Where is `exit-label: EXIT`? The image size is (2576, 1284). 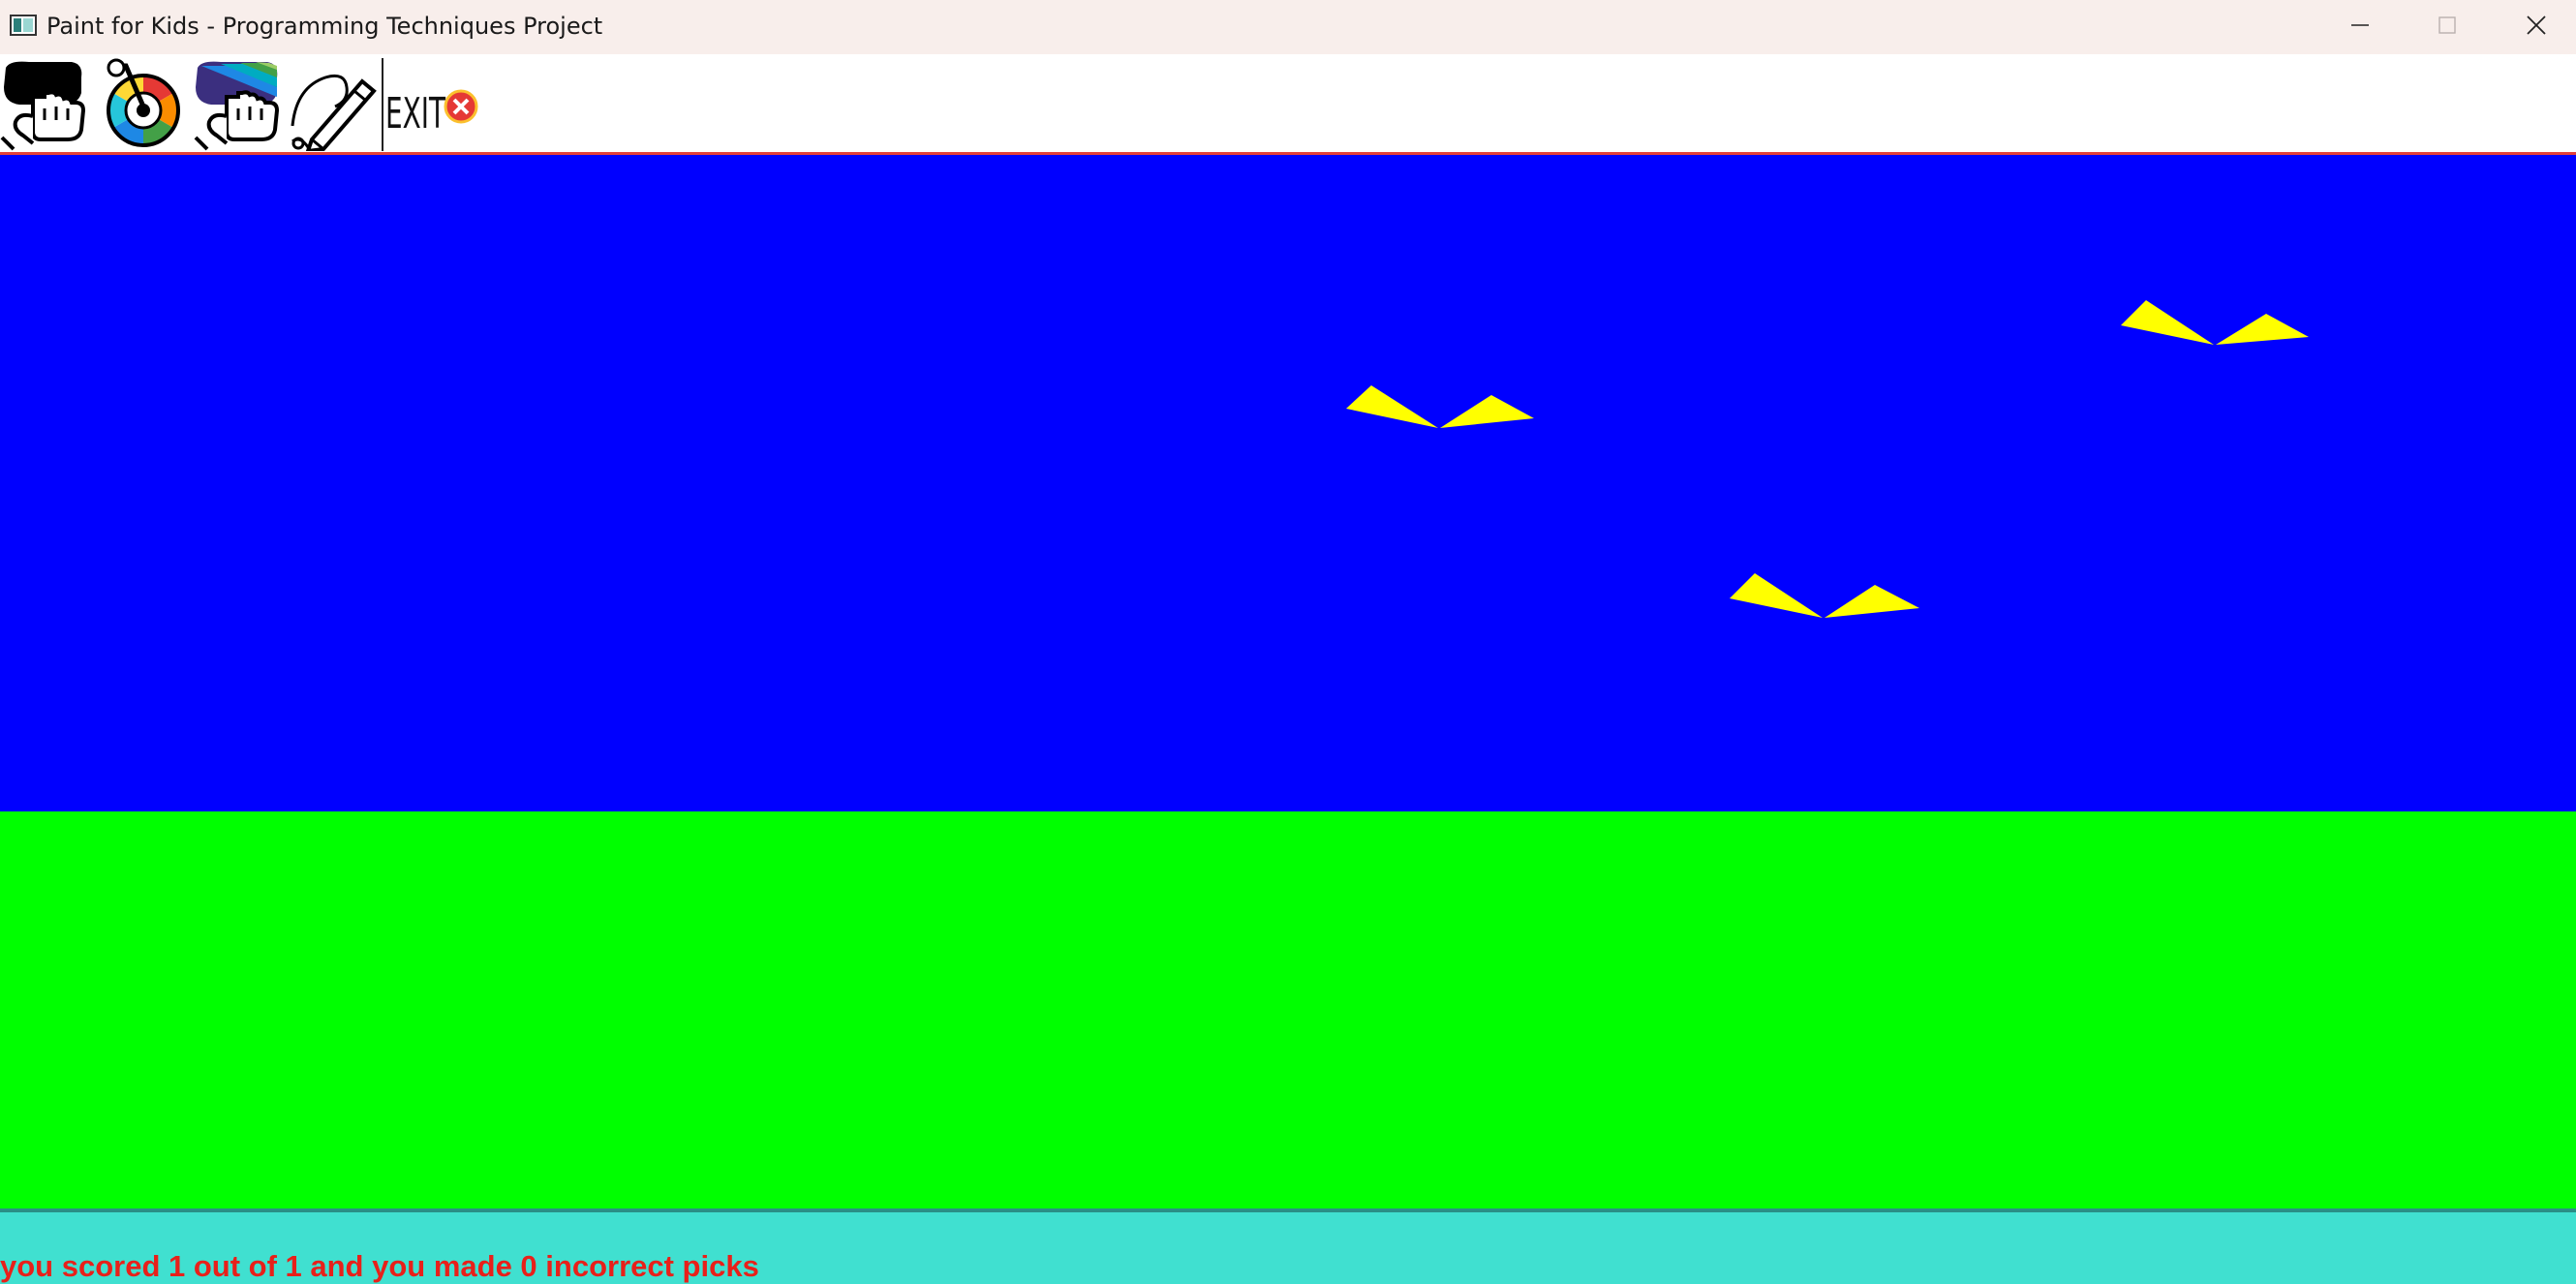
exit-label: EXIT is located at coordinates (415, 113).